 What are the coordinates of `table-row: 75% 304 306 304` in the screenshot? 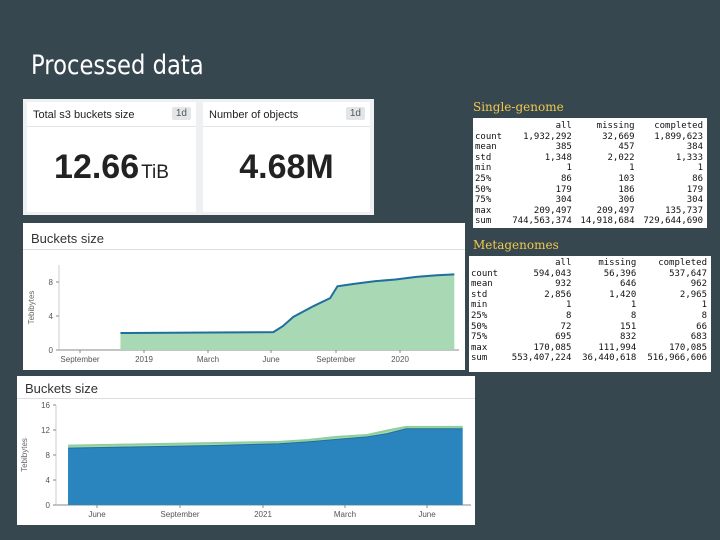 It's located at (590, 200).